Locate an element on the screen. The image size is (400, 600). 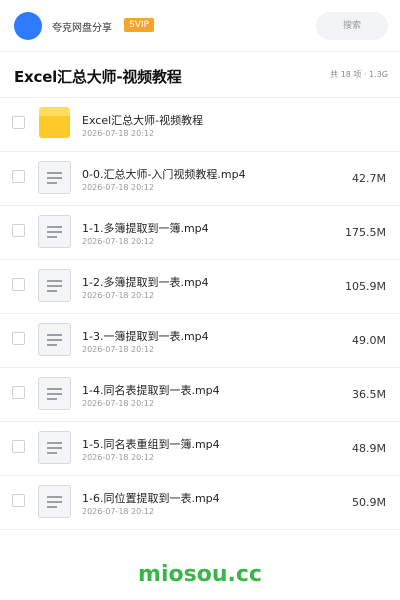
folder-meta: 共 18 项 · 1.3G is located at coordinates (359, 74).